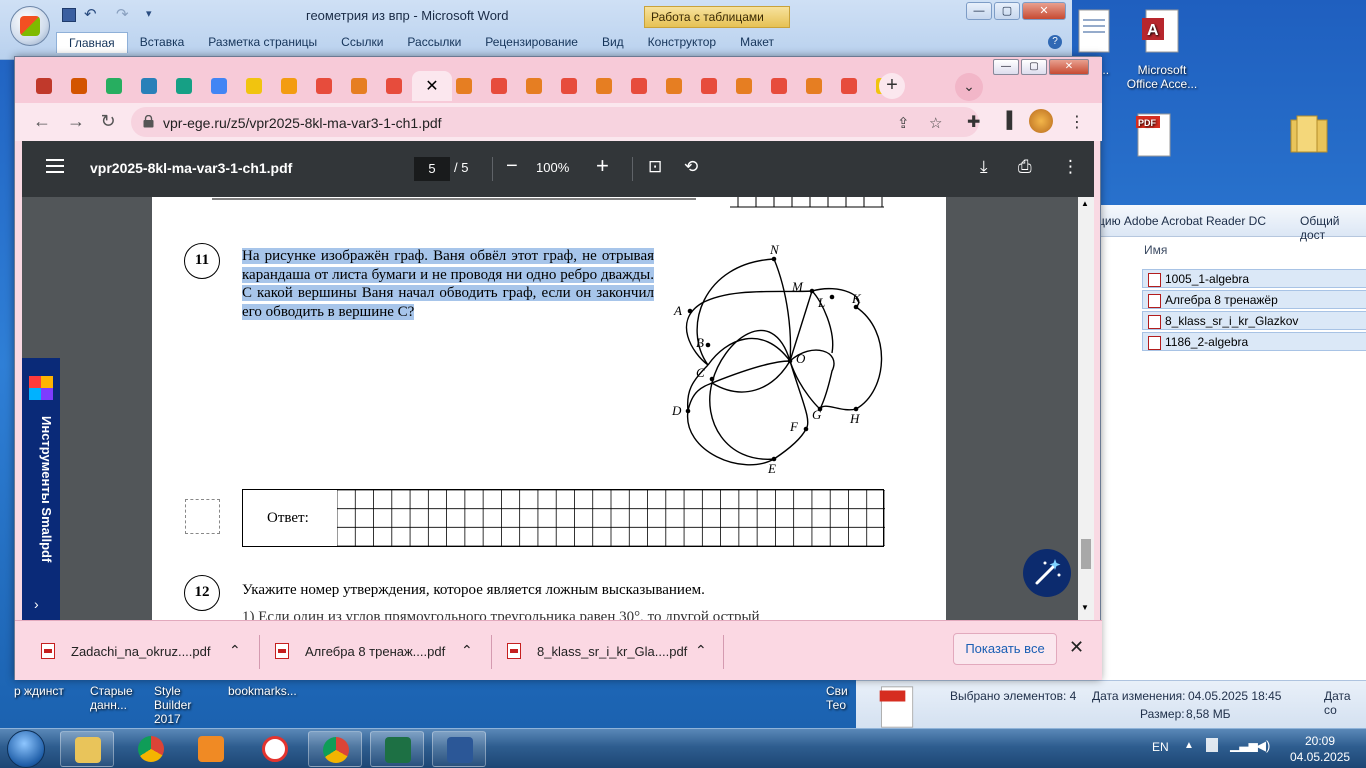 The height and width of the screenshot is (768, 1366). Describe the element at coordinates (146, 651) in the screenshot. I see `download-item: Zadachi_na_okruz....pdf ⌃` at that location.